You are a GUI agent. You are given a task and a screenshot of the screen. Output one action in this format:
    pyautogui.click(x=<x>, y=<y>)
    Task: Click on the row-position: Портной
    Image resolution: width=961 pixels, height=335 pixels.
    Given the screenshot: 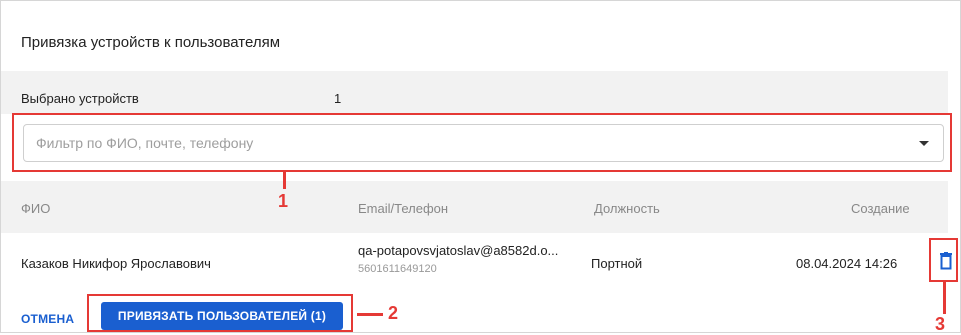 What is the action you would take?
    pyautogui.click(x=617, y=263)
    